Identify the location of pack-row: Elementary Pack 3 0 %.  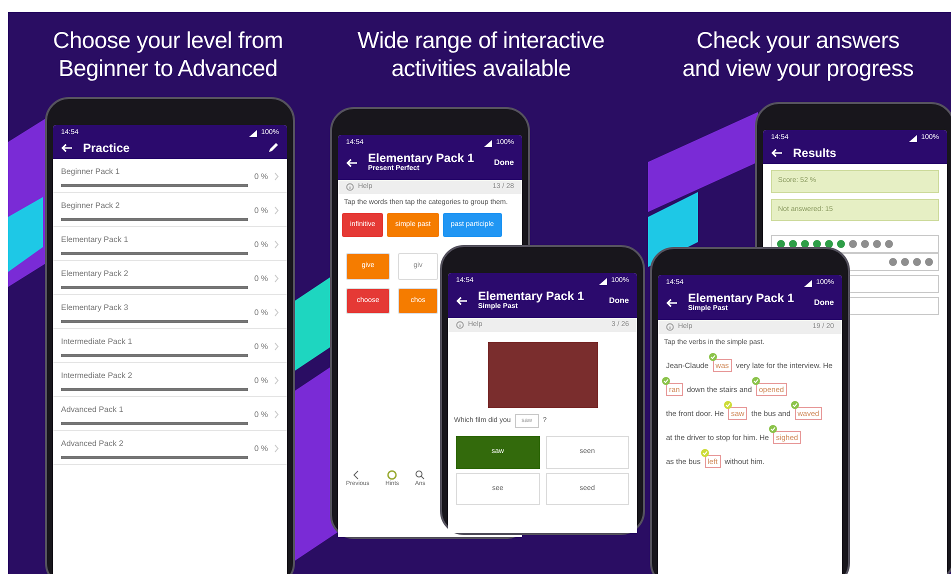
(170, 312).